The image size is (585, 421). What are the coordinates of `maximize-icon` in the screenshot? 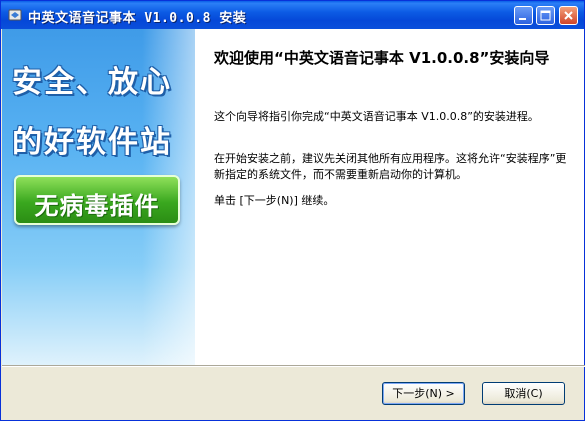 It's located at (545, 15).